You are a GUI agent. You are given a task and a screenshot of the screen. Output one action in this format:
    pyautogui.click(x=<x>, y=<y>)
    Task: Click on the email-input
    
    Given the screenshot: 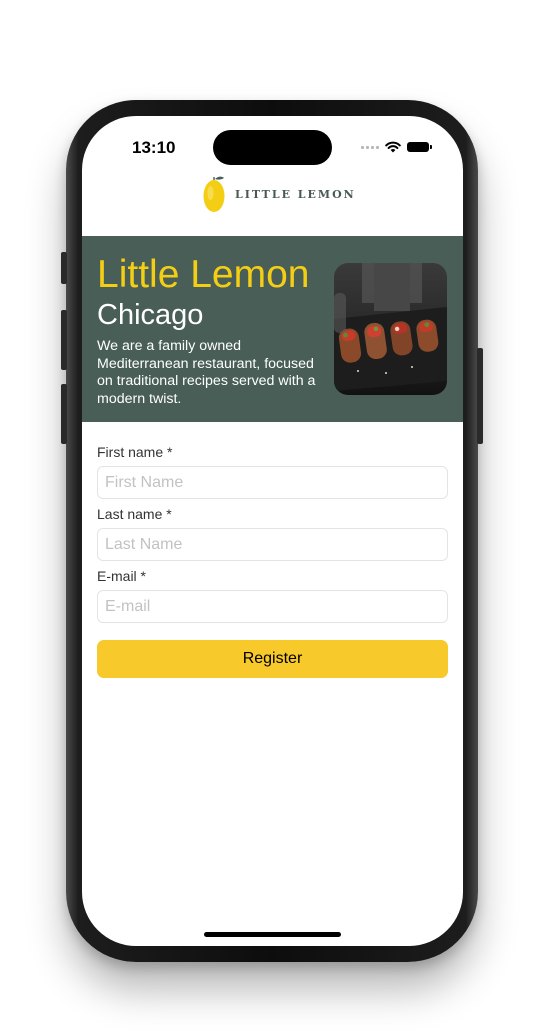 What is the action you would take?
    pyautogui.click(x=272, y=606)
    